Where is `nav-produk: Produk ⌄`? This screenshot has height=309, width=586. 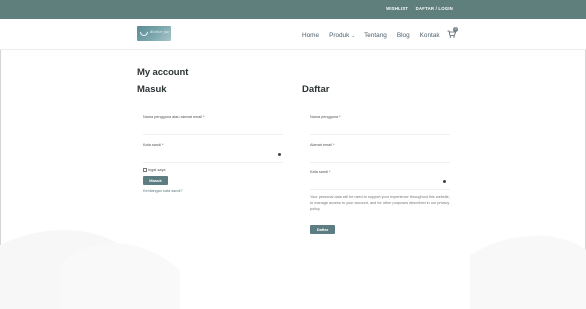
nav-produk: Produk ⌄ is located at coordinates (342, 35).